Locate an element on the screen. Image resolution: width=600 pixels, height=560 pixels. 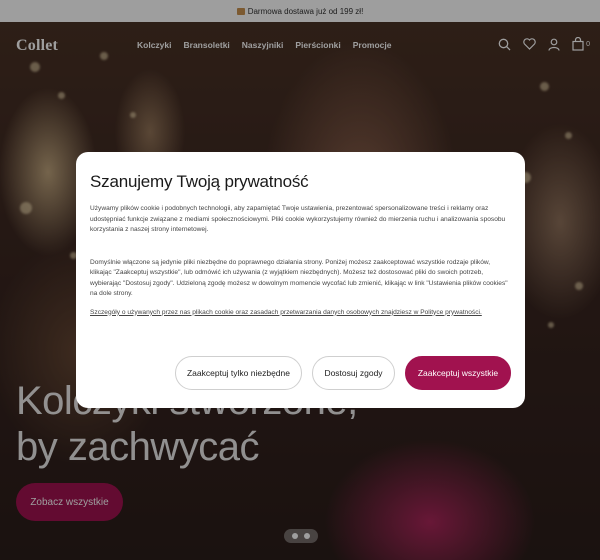
accept-all-button: Zaakceptuj wszystkie is located at coordinates (458, 373).